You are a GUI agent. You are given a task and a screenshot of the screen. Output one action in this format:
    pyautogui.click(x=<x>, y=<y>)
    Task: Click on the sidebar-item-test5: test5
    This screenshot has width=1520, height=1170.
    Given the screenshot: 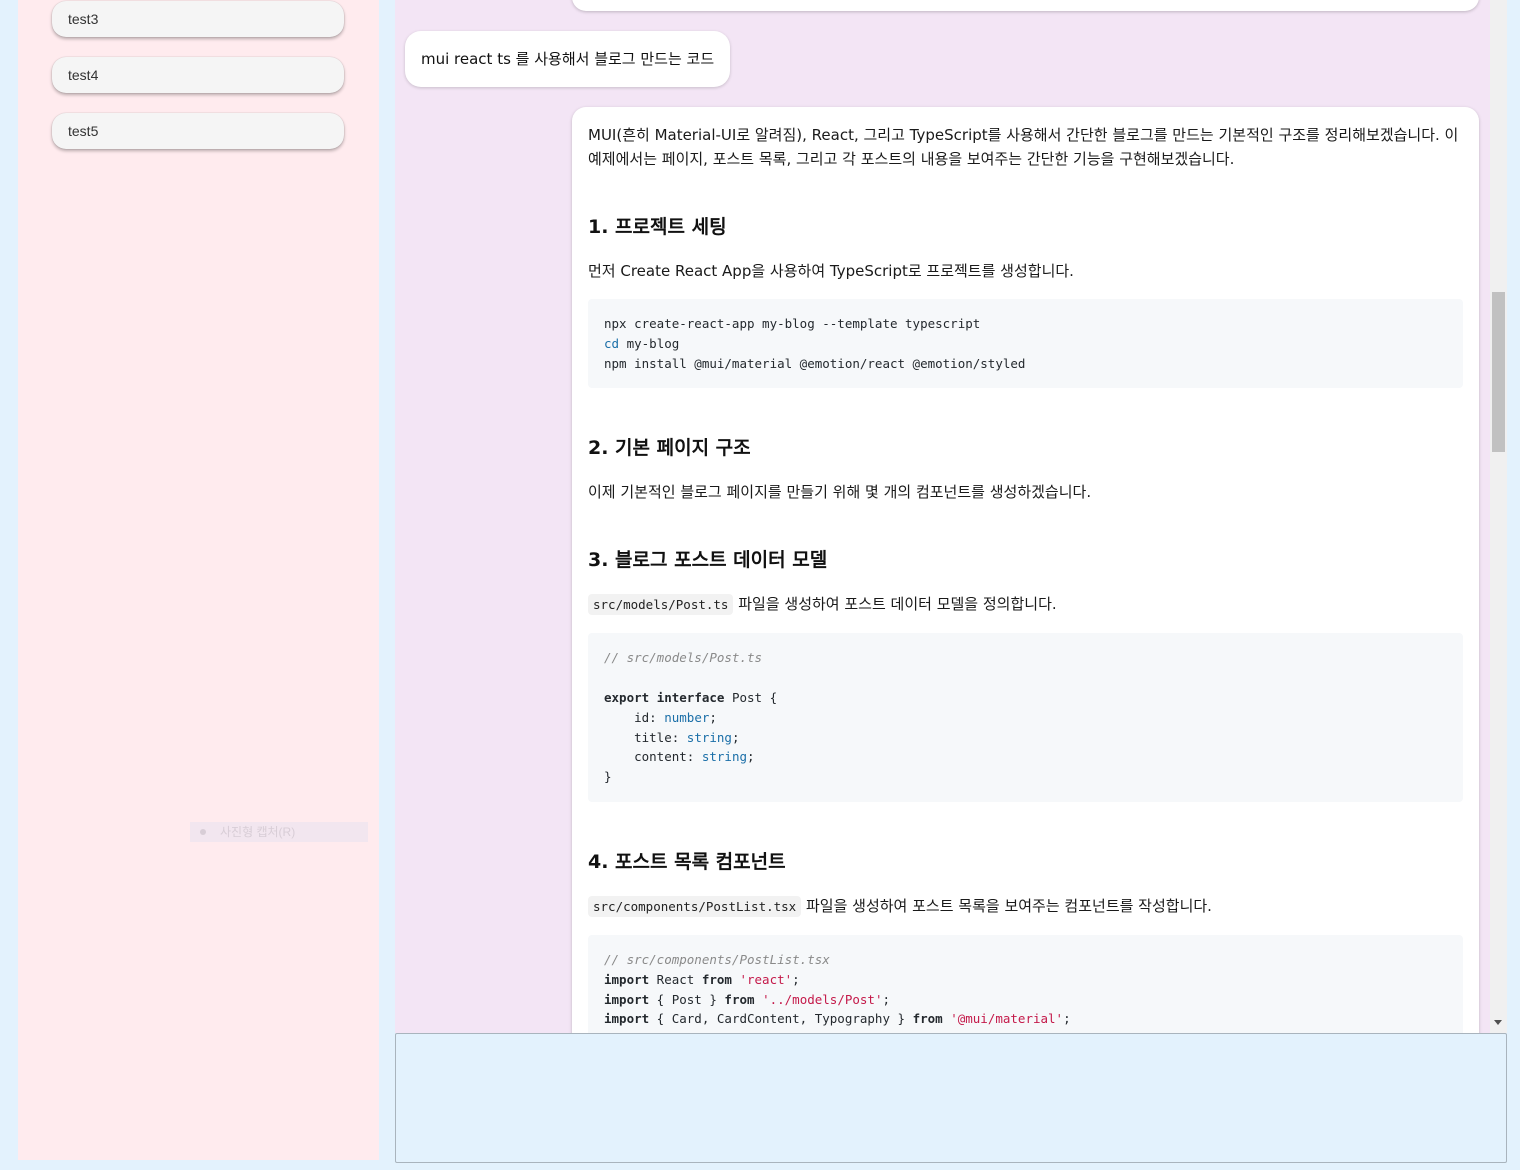 What is the action you would take?
    pyautogui.click(x=198, y=131)
    